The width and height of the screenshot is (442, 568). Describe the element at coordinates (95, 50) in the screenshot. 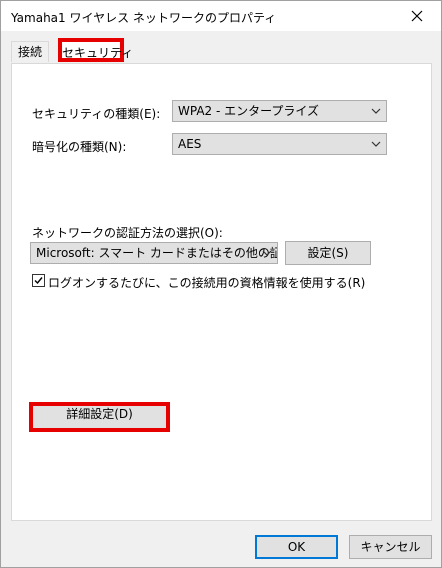

I see `tab-security: セキュリティ` at that location.